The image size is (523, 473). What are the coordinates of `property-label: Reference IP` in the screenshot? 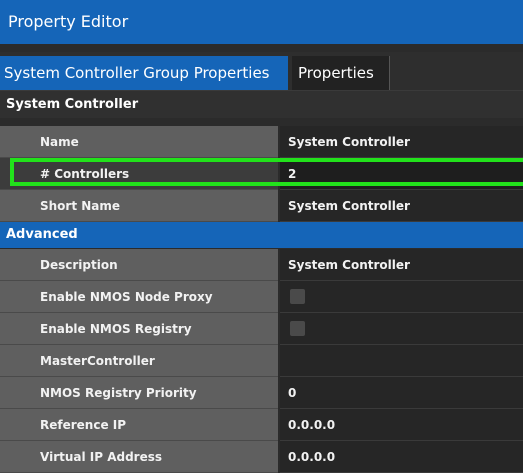 It's located at (139, 425).